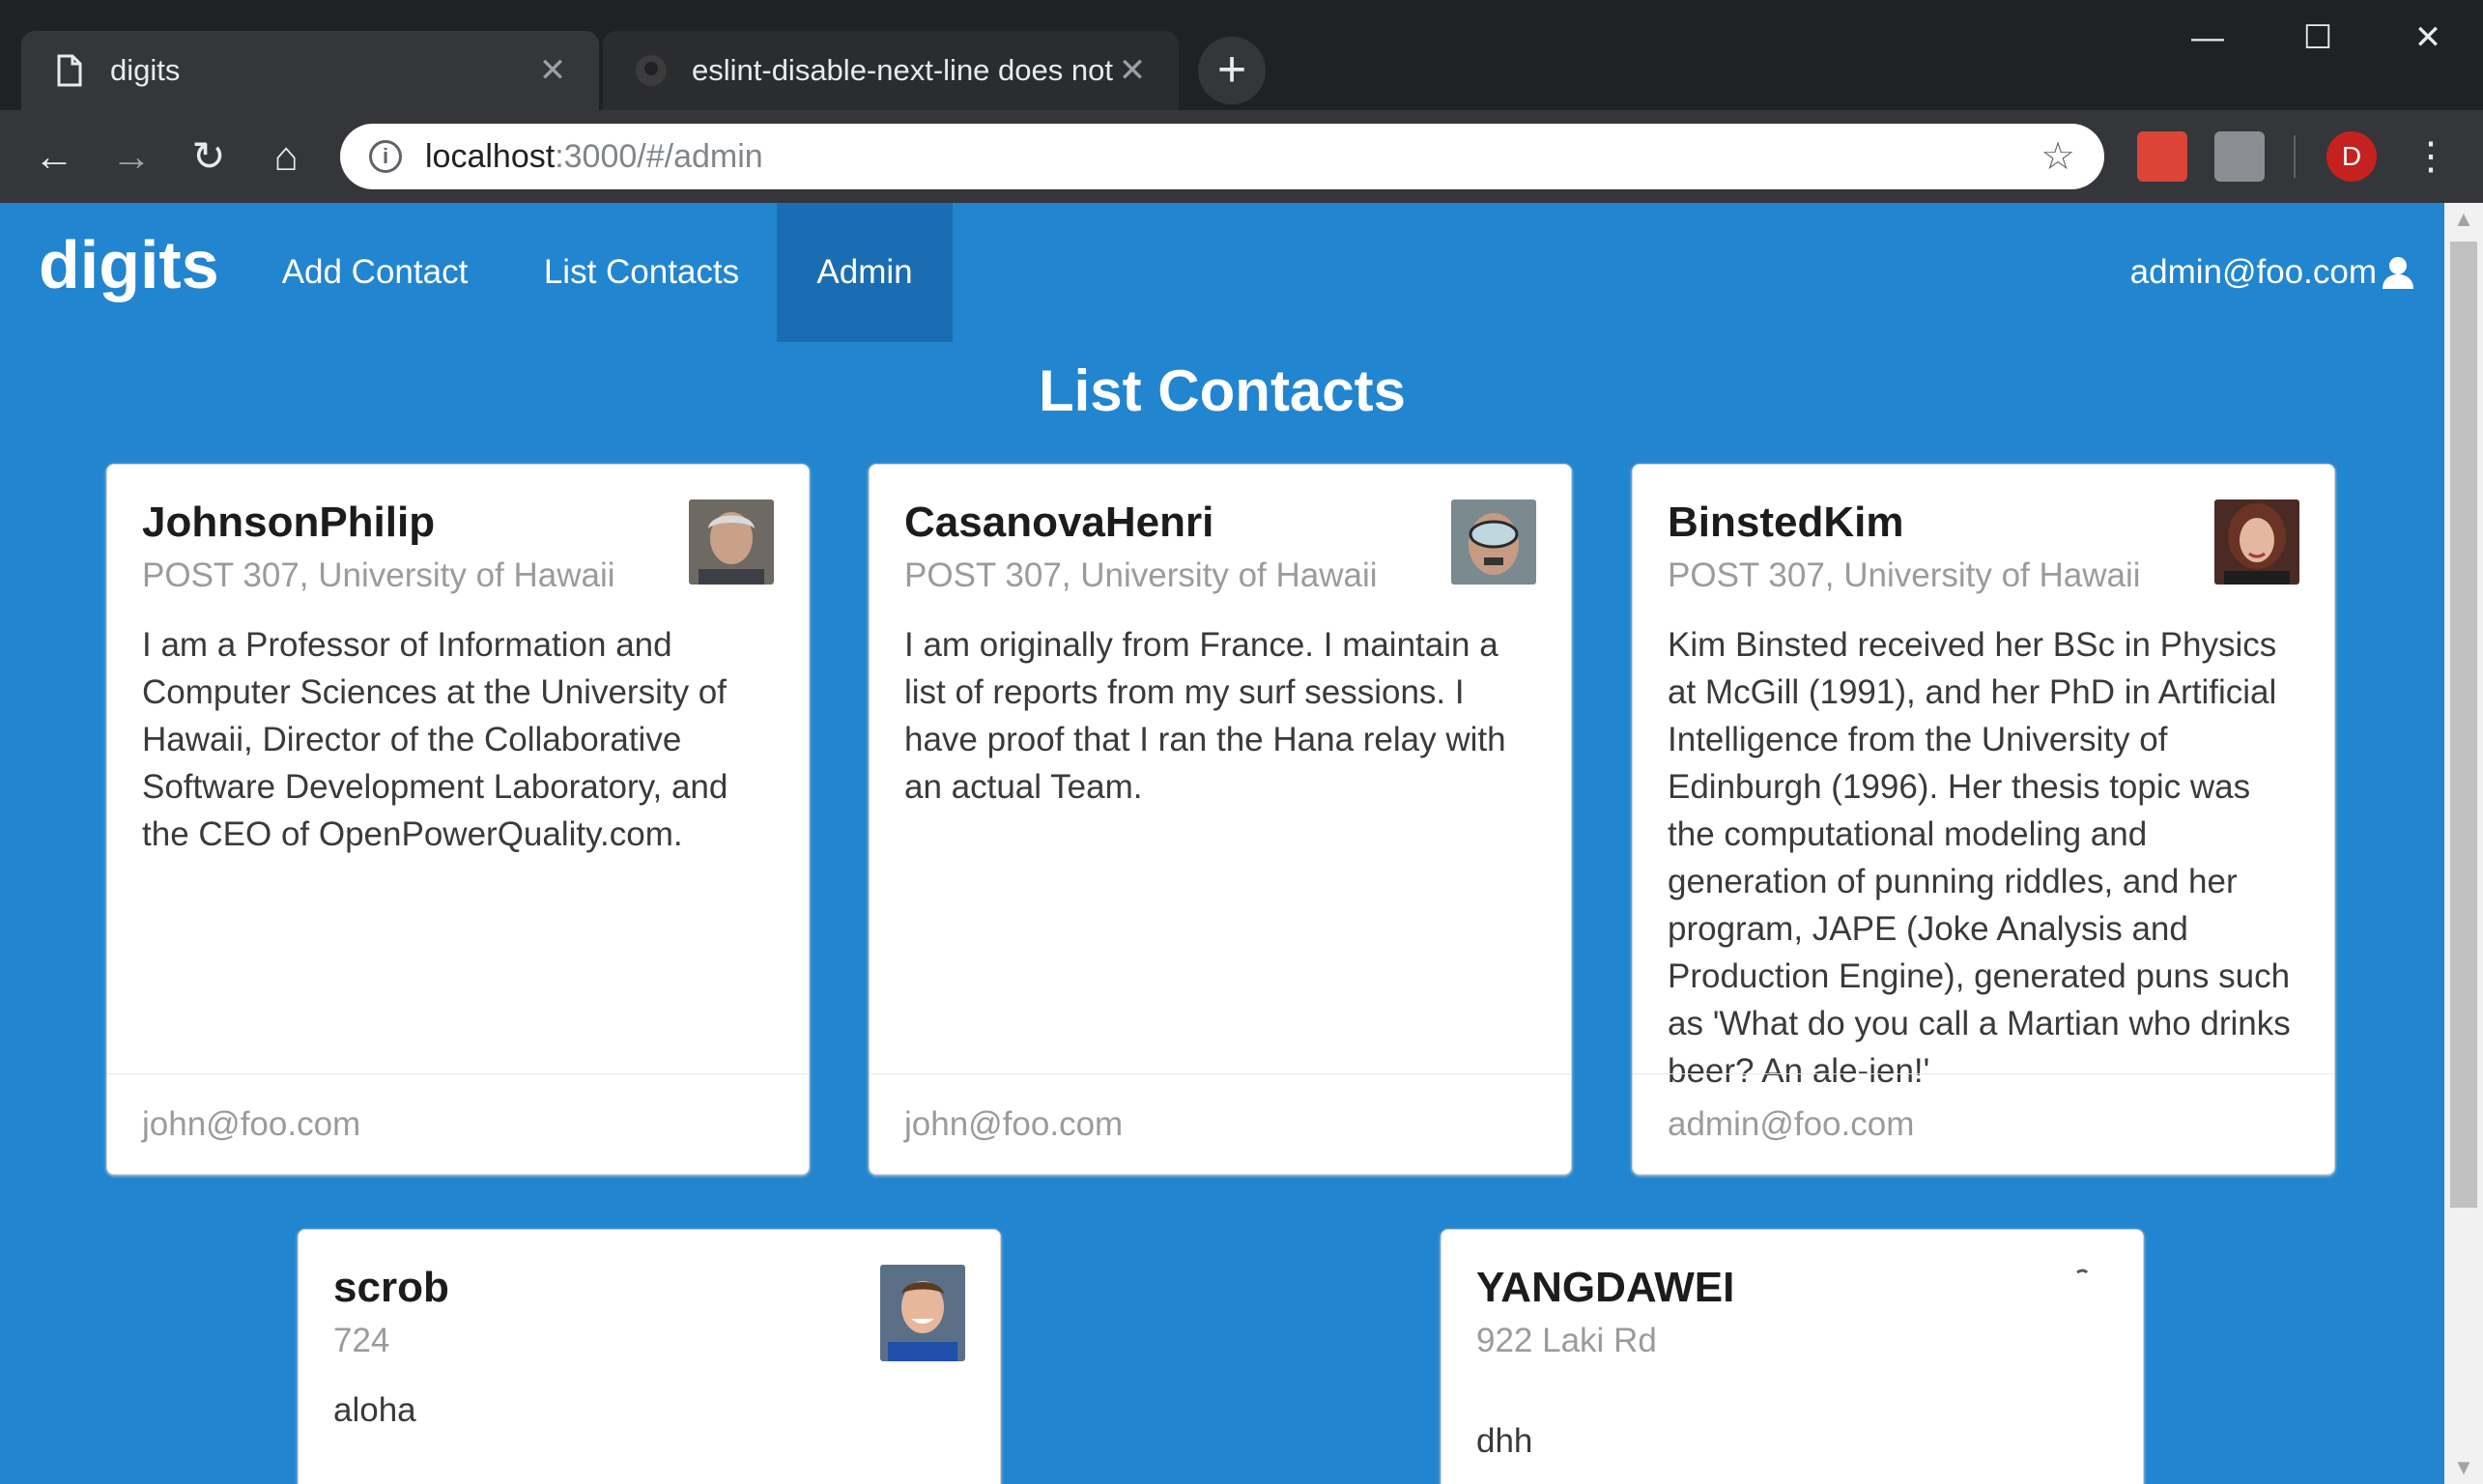  Describe the element at coordinates (2398, 272) in the screenshot. I see `user-icon` at that location.